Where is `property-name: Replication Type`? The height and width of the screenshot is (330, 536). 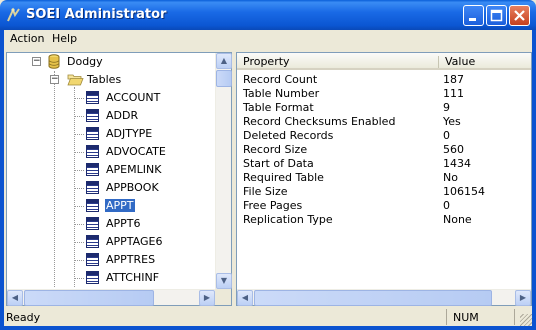
property-name: Replication Type is located at coordinates (288, 219).